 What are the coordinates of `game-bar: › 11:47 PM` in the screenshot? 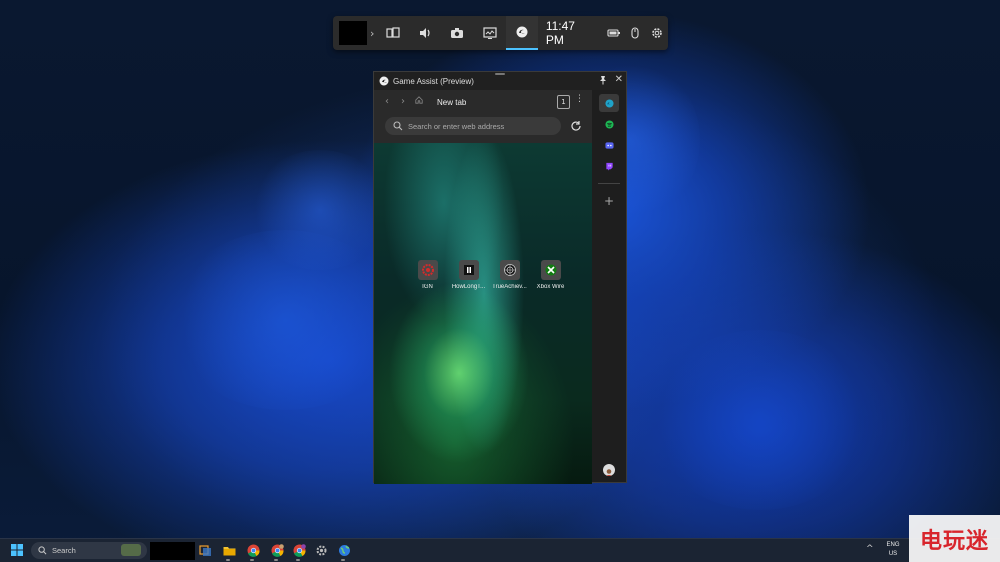 It's located at (500, 33).